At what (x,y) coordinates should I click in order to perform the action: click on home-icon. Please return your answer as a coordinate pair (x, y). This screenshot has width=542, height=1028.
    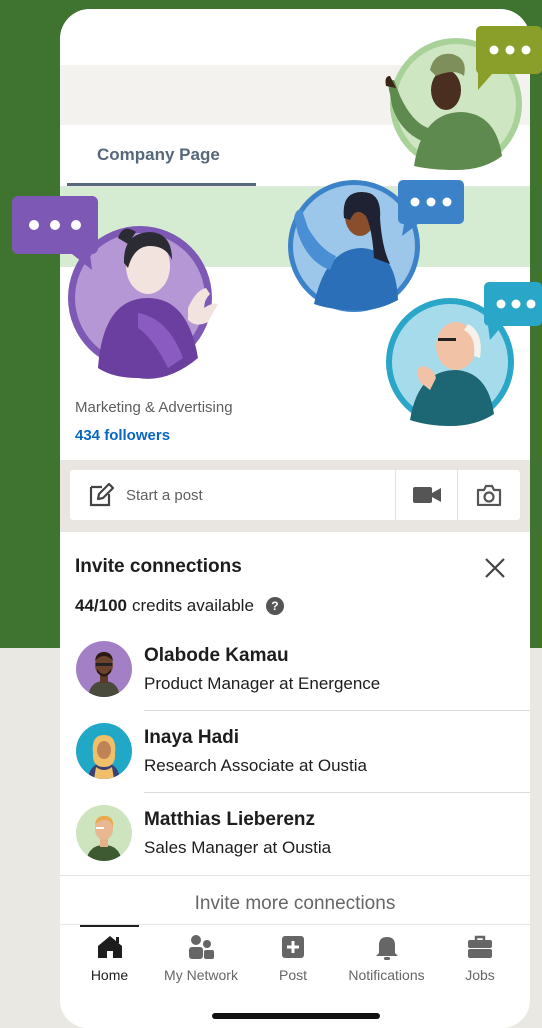
    Looking at the image, I should click on (109, 947).